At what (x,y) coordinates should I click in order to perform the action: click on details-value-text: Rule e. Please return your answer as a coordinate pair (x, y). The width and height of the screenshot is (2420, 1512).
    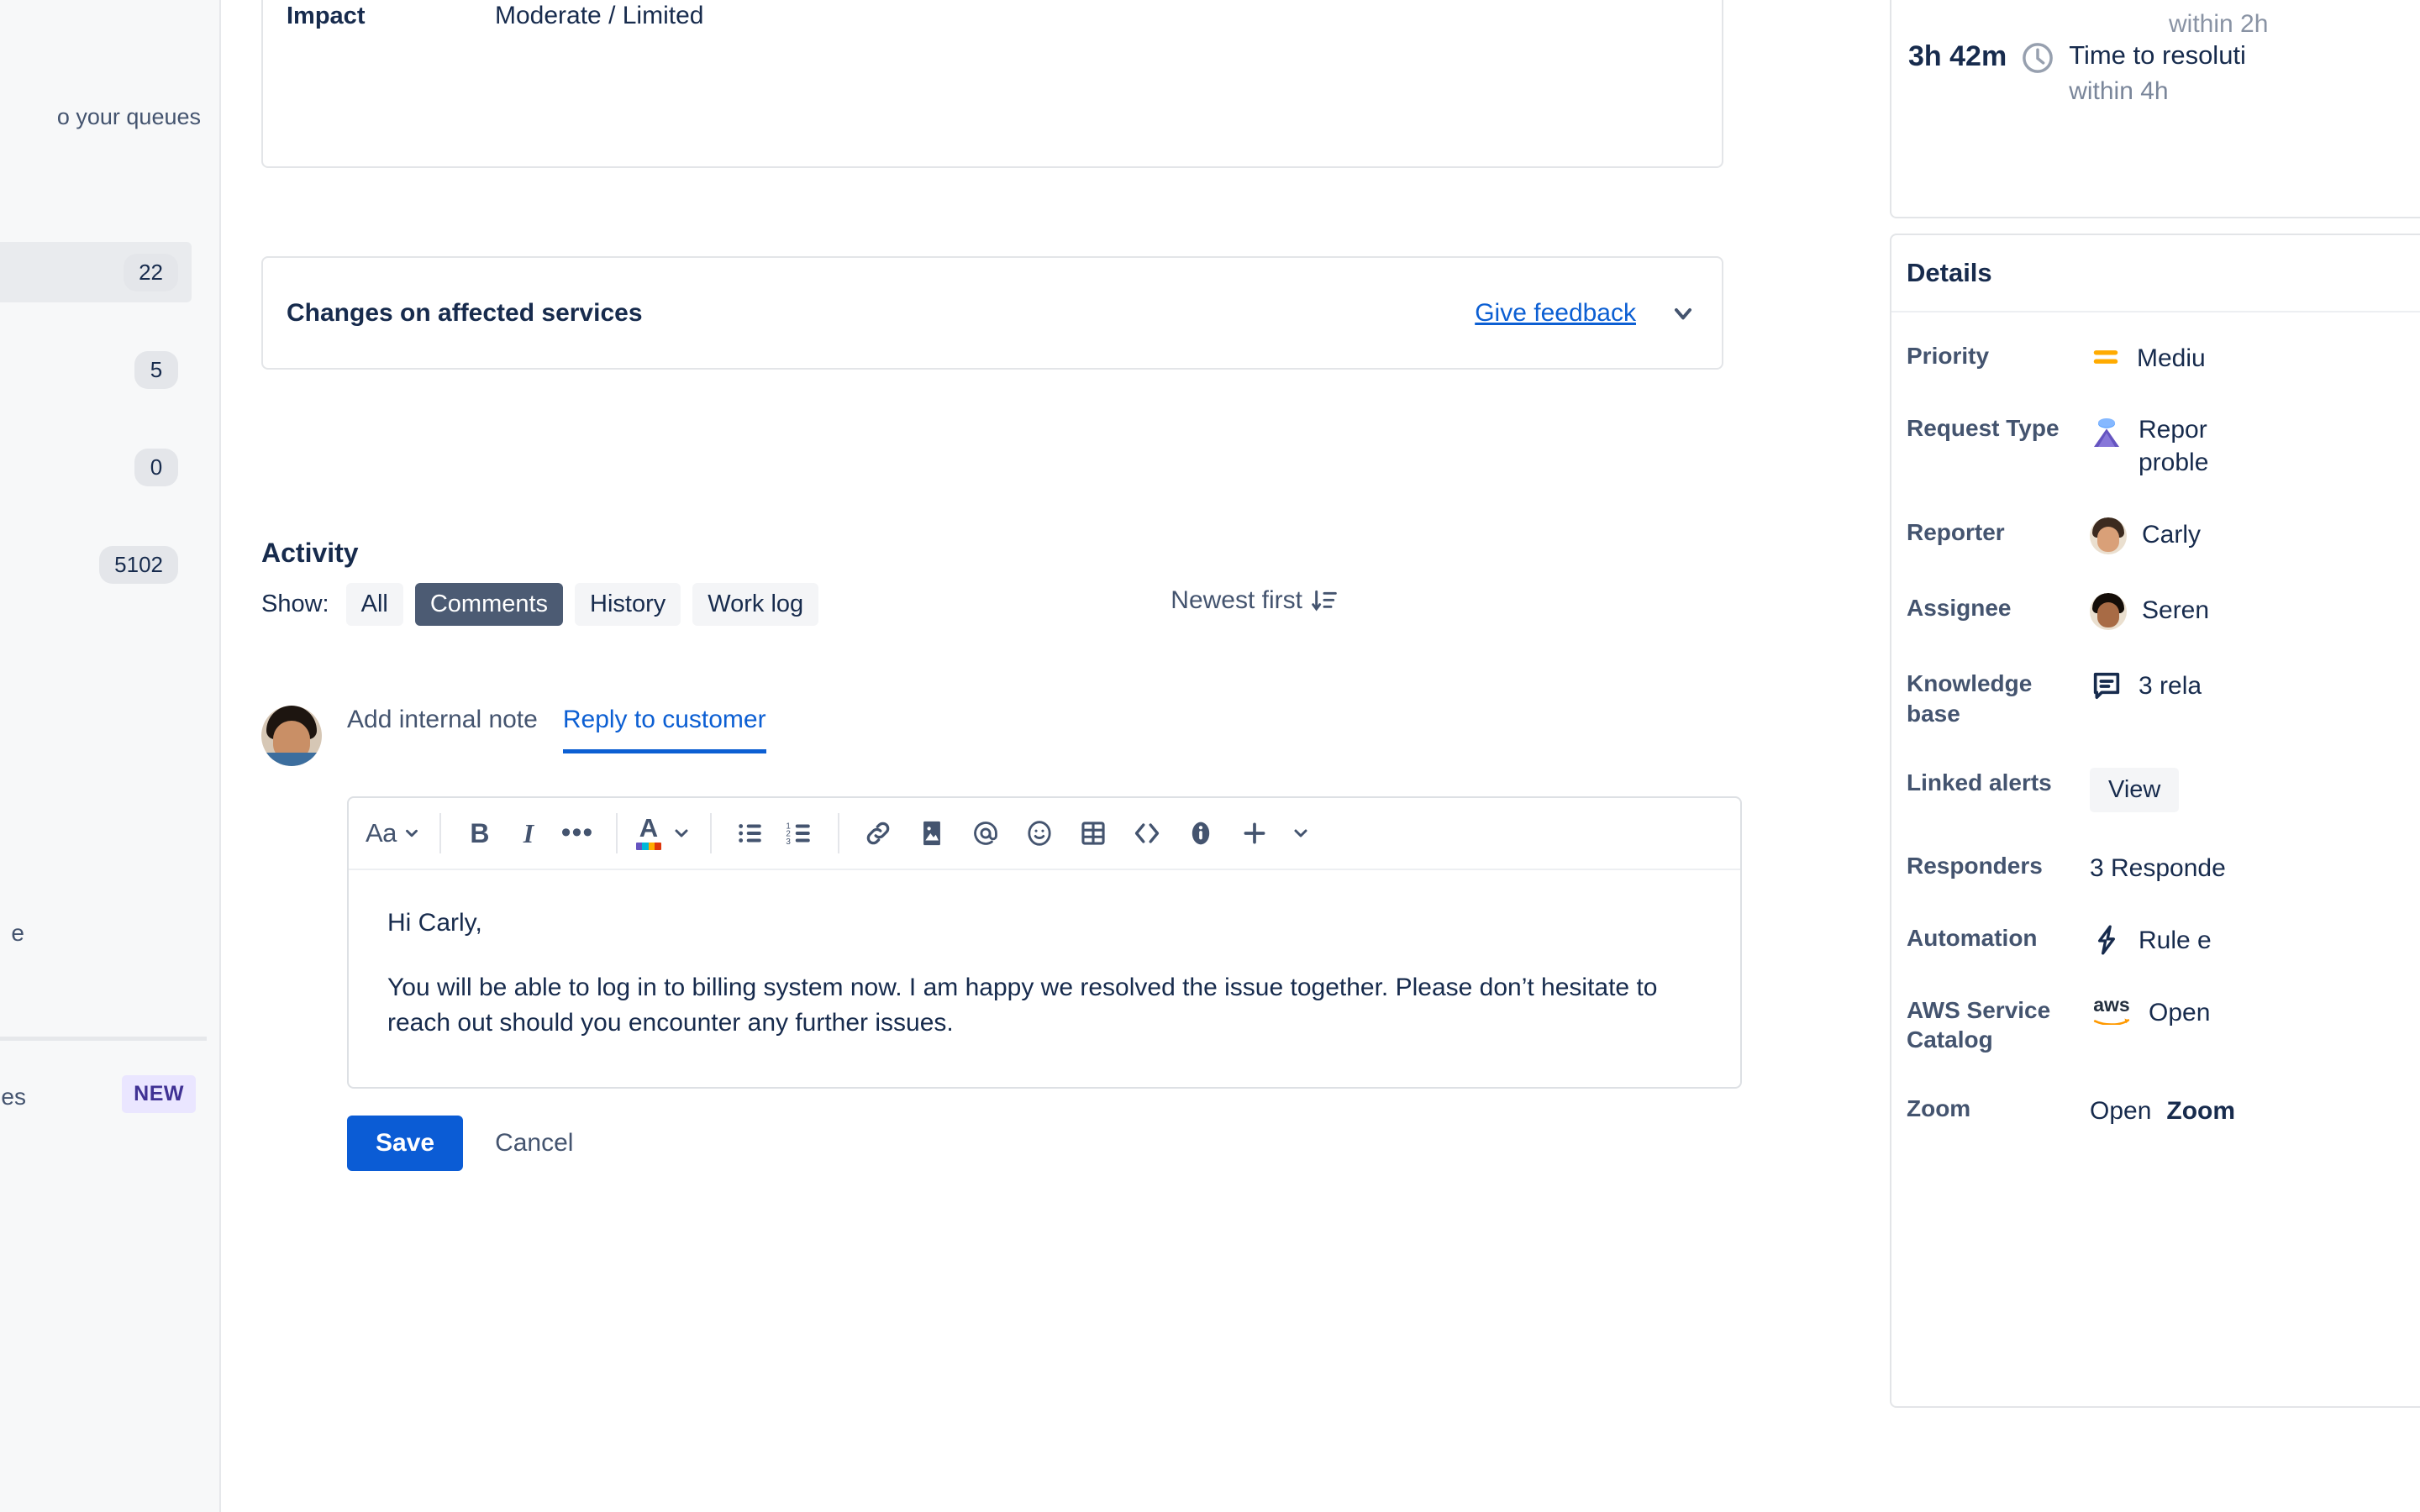
    Looking at the image, I should click on (2175, 940).